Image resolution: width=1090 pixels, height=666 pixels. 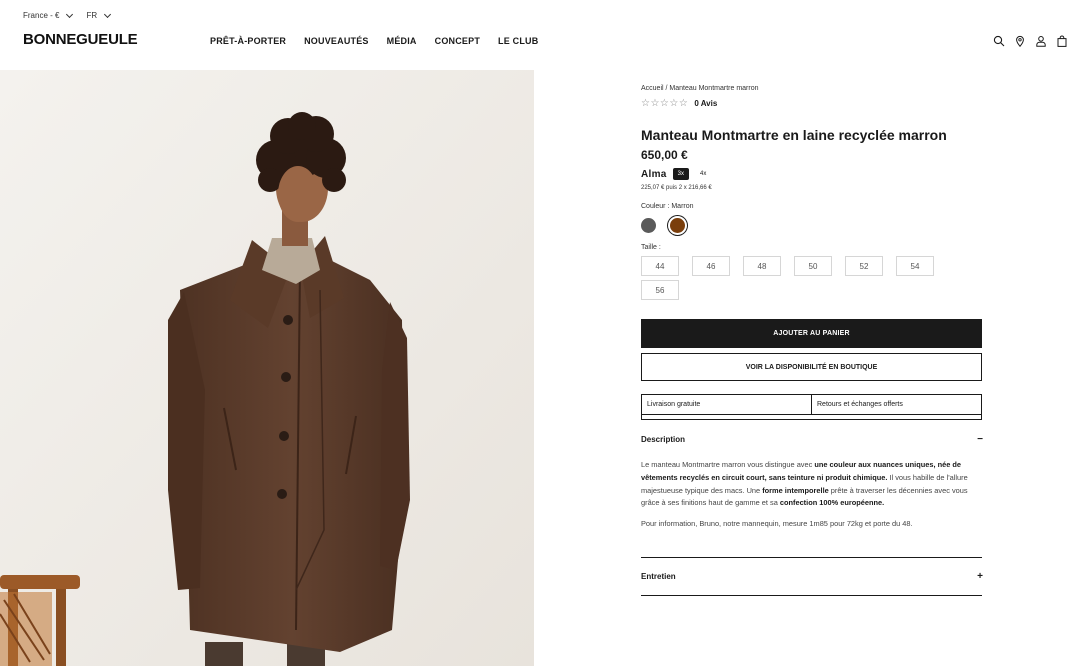 I want to click on size-option-46: 46, so click(x=711, y=266).